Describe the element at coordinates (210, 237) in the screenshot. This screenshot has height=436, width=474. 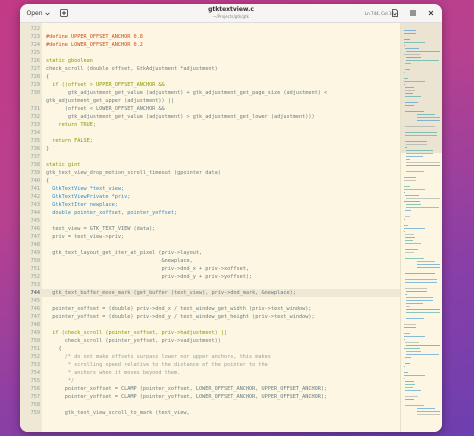
I see `code-line: 747 priv = text_view->priv;` at that location.